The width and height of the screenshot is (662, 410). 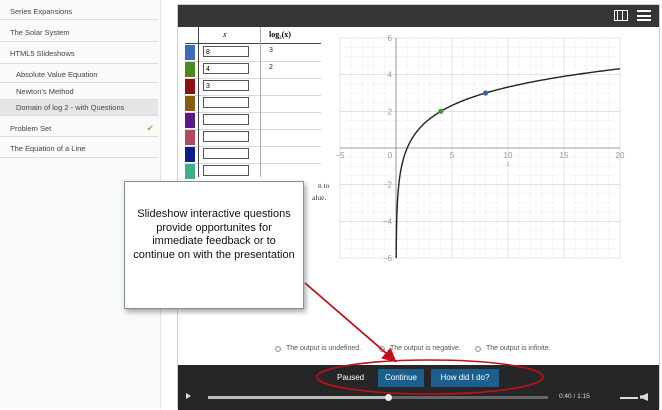 I want to click on y-tick-label: −2, so click(x=388, y=185).